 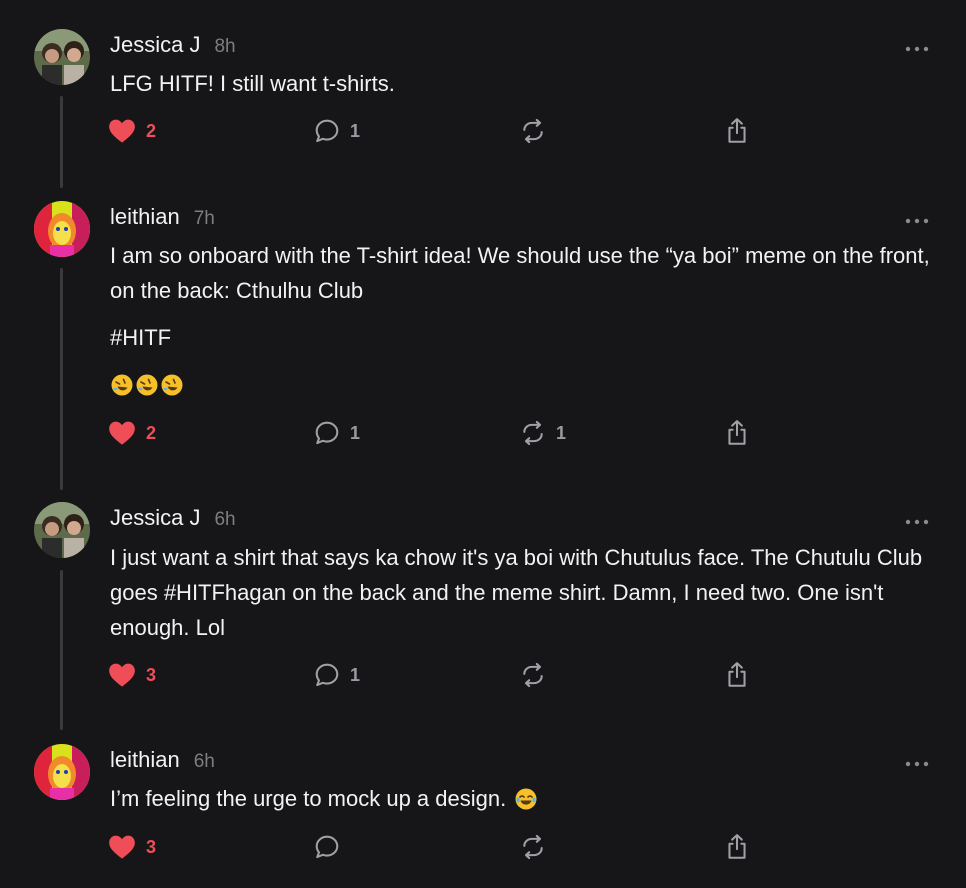 I want to click on hashtag-link: #HITF, so click(x=525, y=337).